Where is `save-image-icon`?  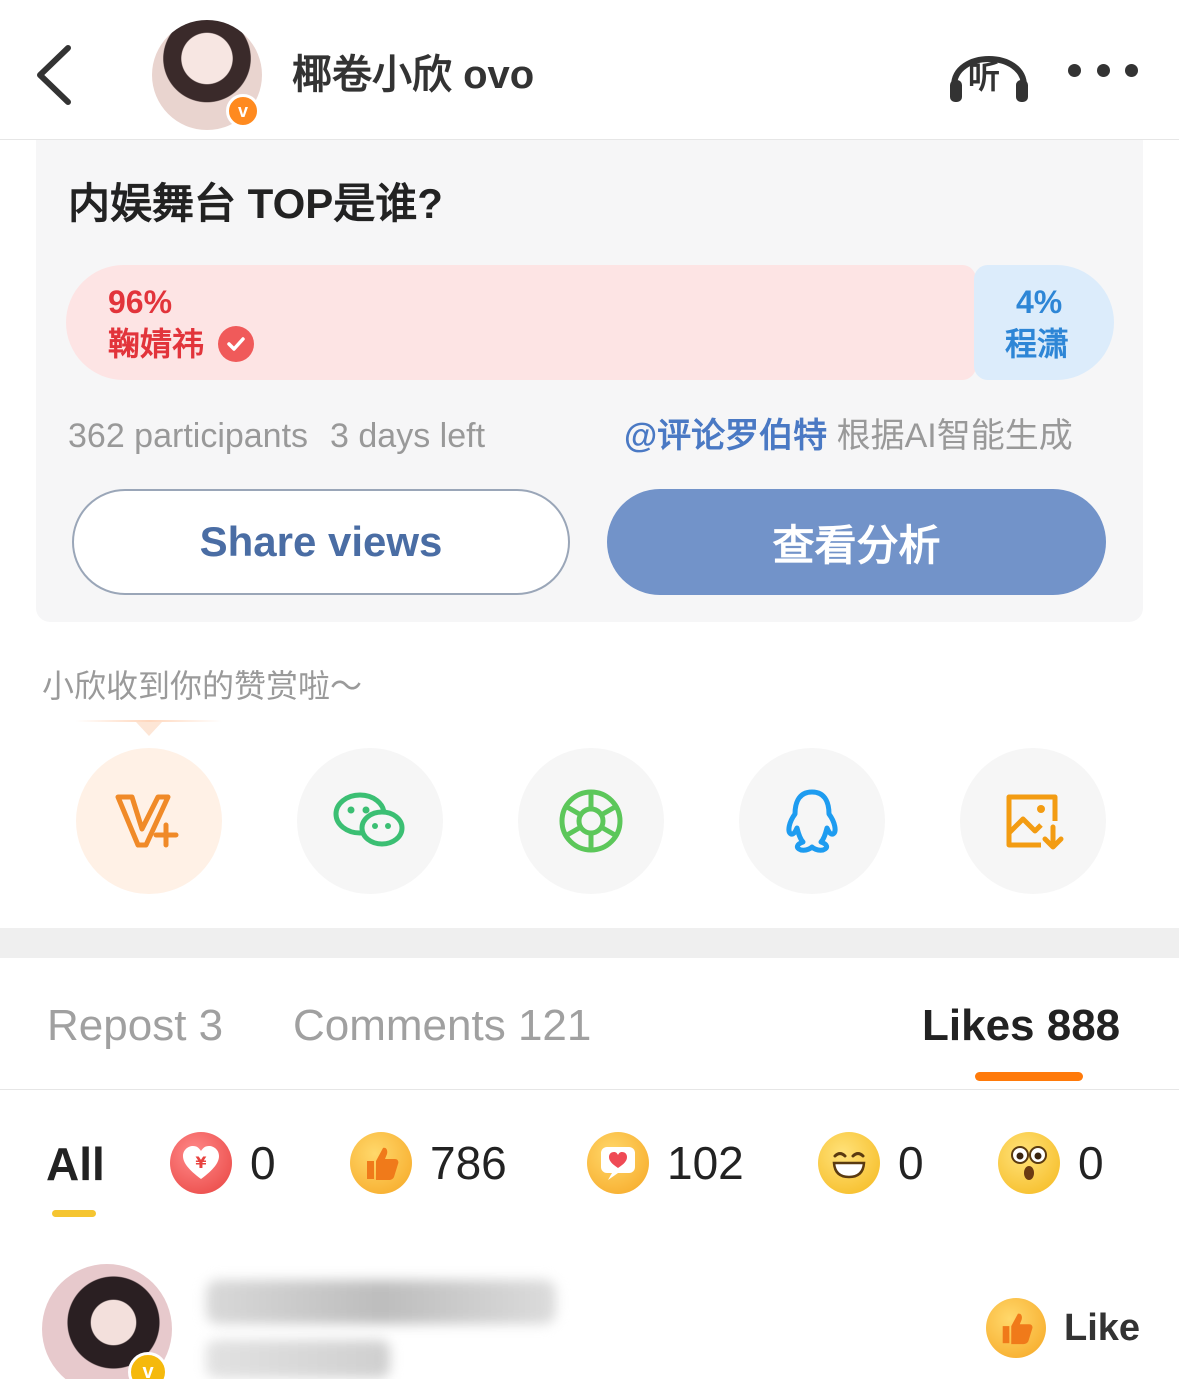
save-image-icon is located at coordinates (1035, 822).